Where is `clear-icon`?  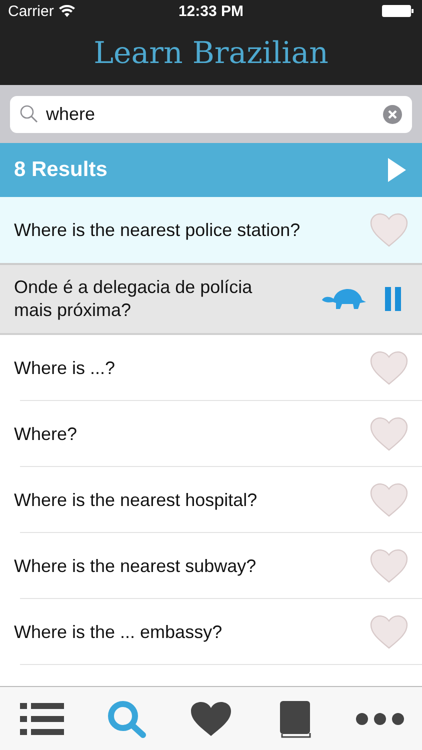 clear-icon is located at coordinates (392, 114).